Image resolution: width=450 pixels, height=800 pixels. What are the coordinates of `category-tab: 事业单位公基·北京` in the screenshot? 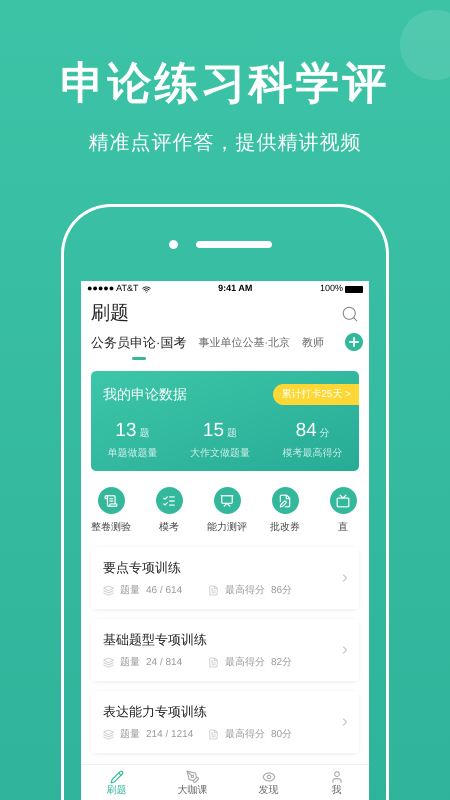 It's located at (244, 346).